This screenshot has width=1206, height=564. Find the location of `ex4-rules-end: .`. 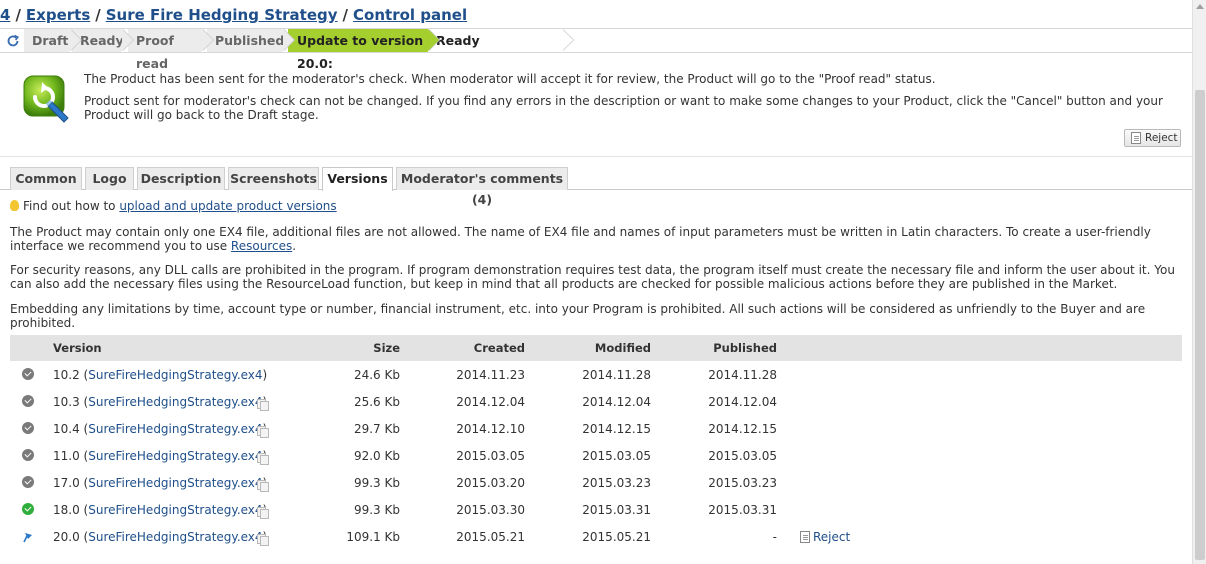

ex4-rules-end: . is located at coordinates (294, 246).